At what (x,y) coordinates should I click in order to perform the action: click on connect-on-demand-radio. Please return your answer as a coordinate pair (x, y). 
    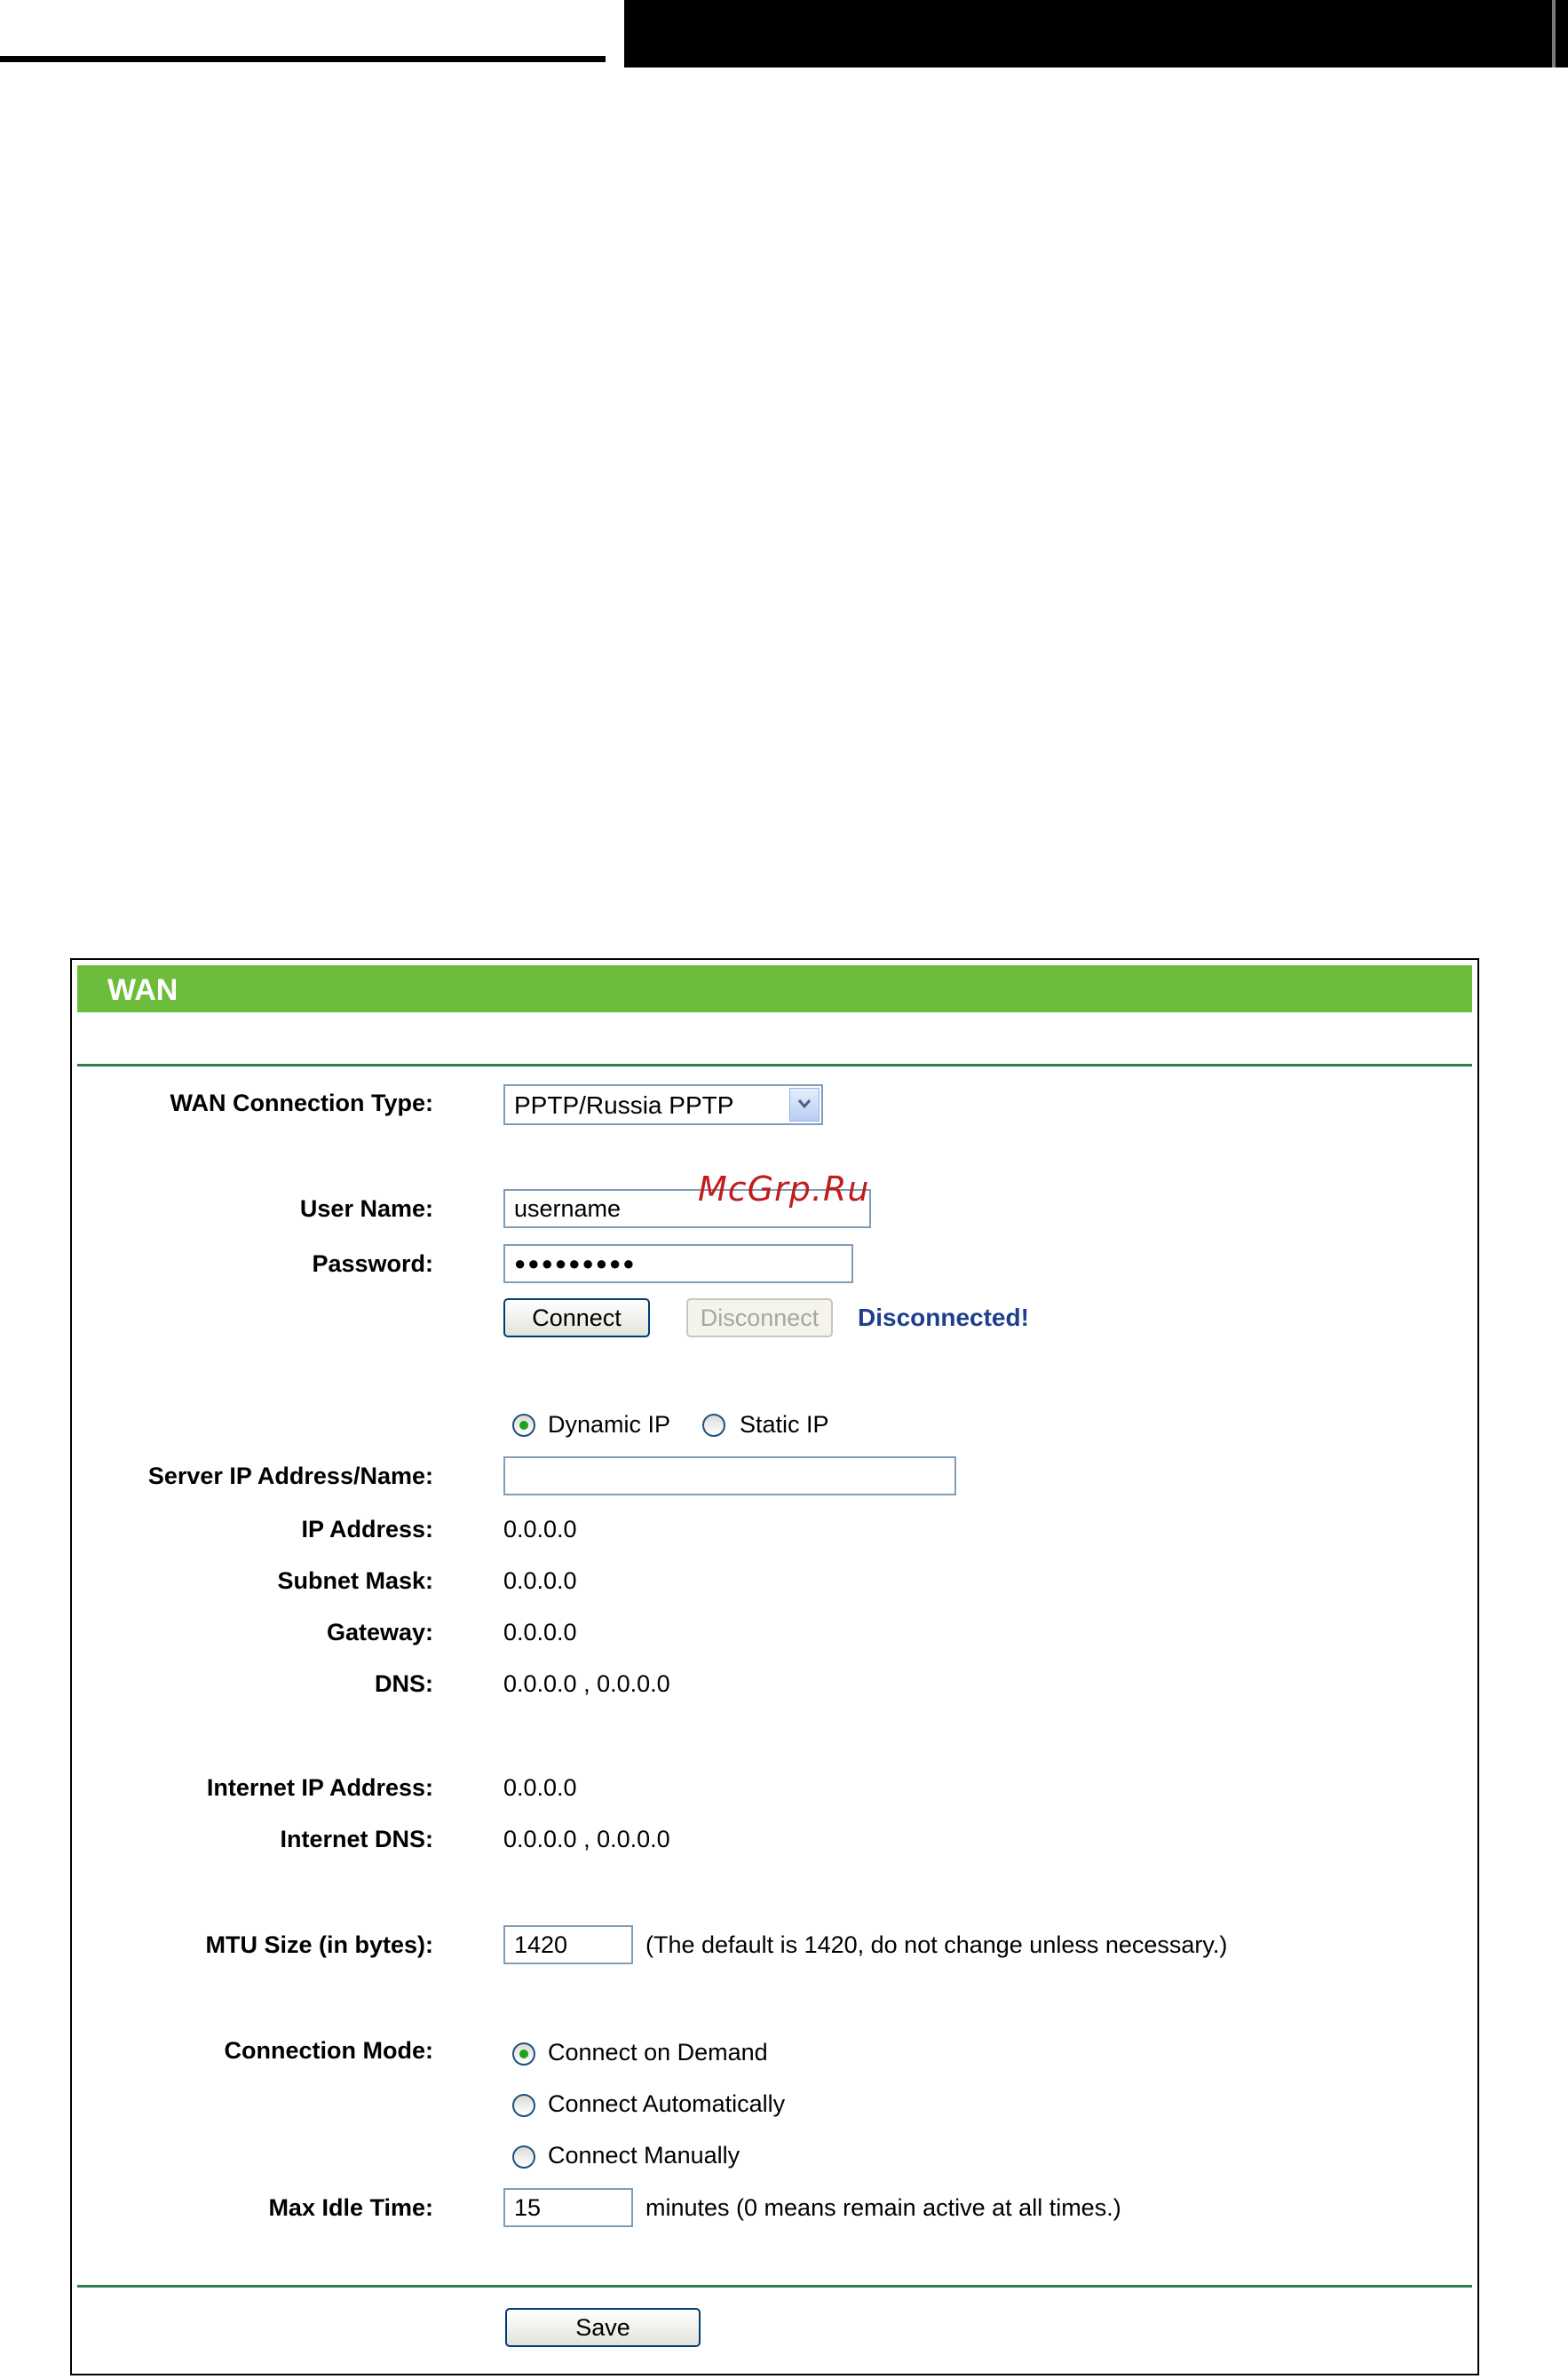
    Looking at the image, I should click on (523, 2054).